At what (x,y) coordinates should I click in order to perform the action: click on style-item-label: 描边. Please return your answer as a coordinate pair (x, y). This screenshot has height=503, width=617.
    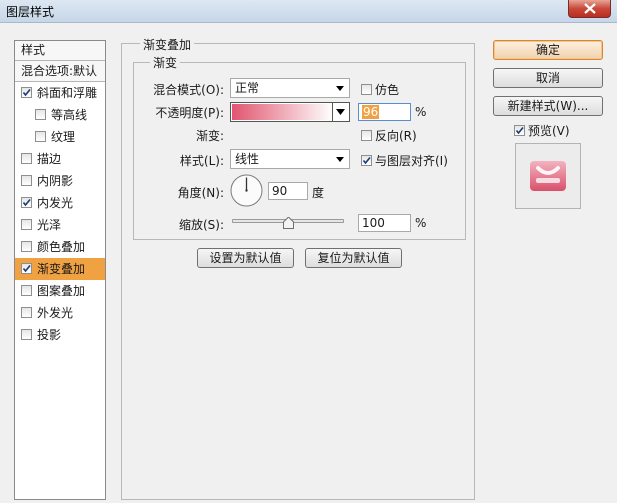
    Looking at the image, I should click on (49, 159).